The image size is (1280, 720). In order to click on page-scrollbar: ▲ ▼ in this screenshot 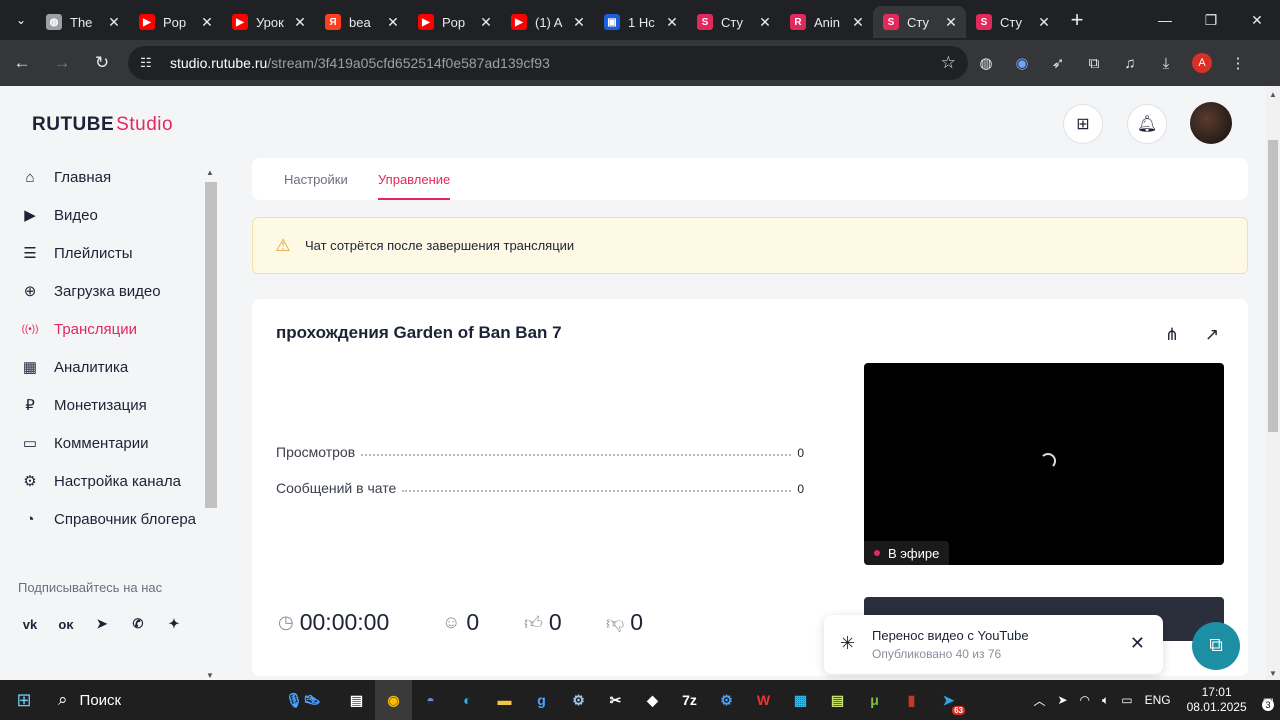, I will do `click(1273, 383)`.